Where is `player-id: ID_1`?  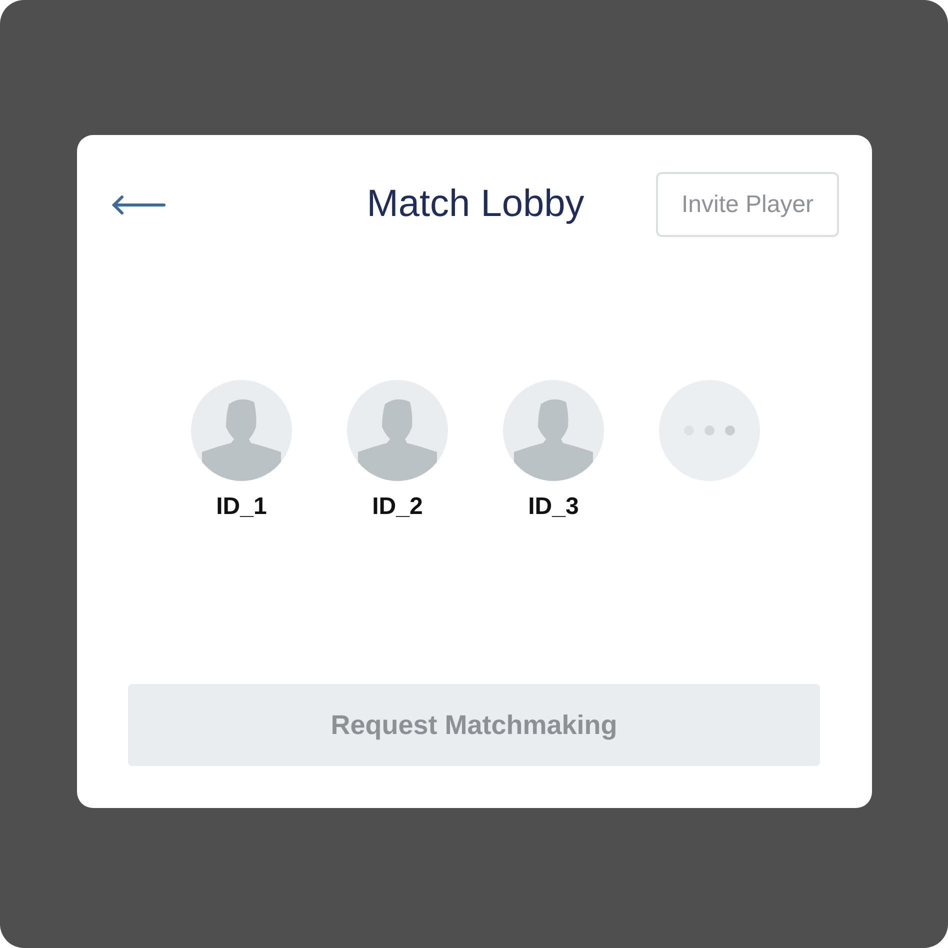 player-id: ID_1 is located at coordinates (241, 507).